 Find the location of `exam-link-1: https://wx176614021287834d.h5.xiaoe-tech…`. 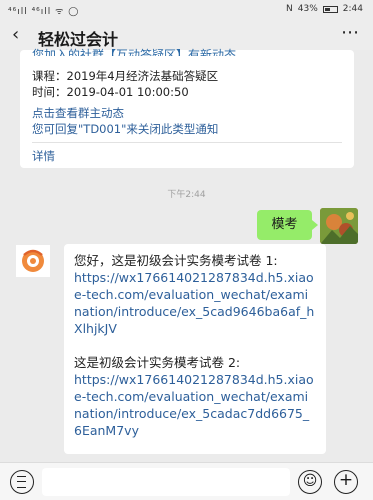

exam-link-1: https://wx176614021287834d.h5.xiaoe-tech… is located at coordinates (195, 303).